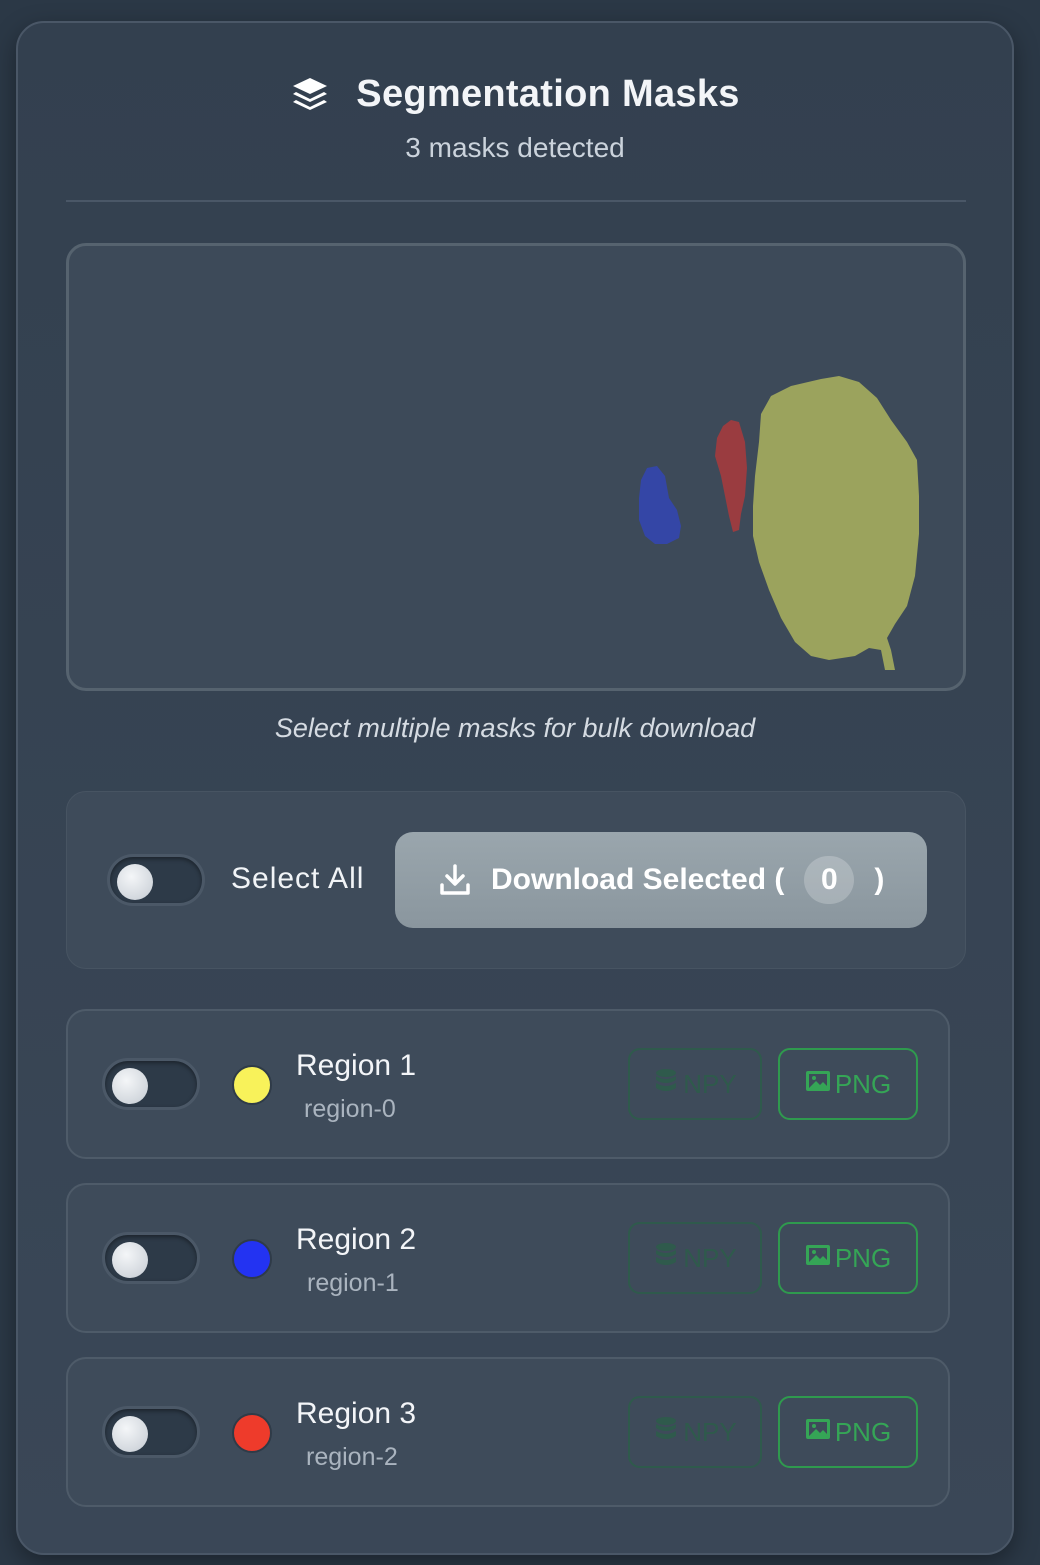 The height and width of the screenshot is (1565, 1040). What do you see at coordinates (353, 1283) in the screenshot?
I see `region-id: region-1` at bounding box center [353, 1283].